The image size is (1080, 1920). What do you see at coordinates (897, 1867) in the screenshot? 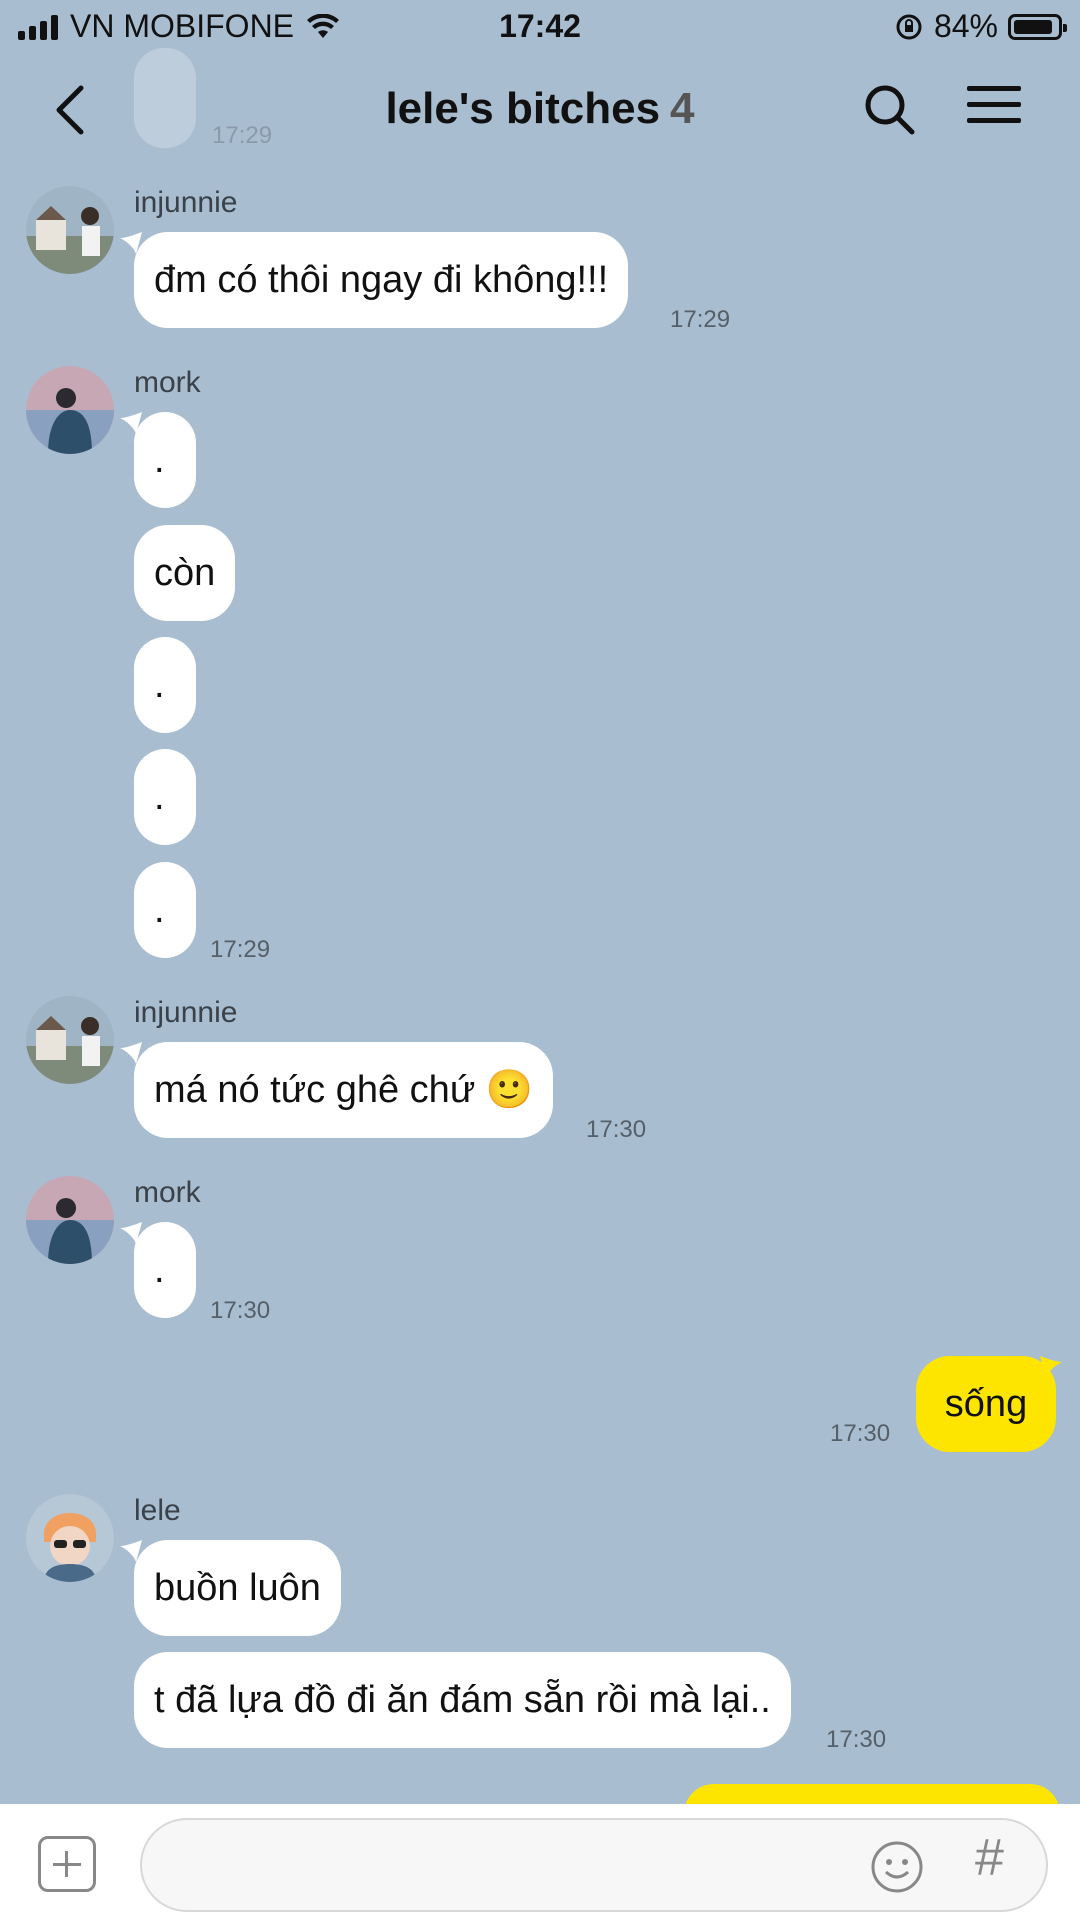
I see `emoji-icon` at bounding box center [897, 1867].